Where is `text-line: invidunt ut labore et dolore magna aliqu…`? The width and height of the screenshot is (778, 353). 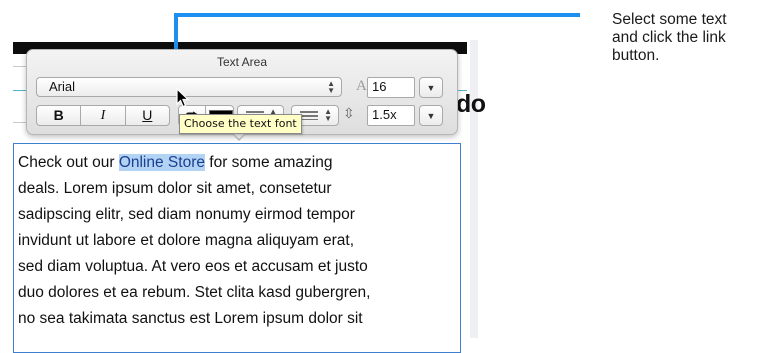 text-line: invidunt ut labore et dolore magna aliqu… is located at coordinates (186, 240).